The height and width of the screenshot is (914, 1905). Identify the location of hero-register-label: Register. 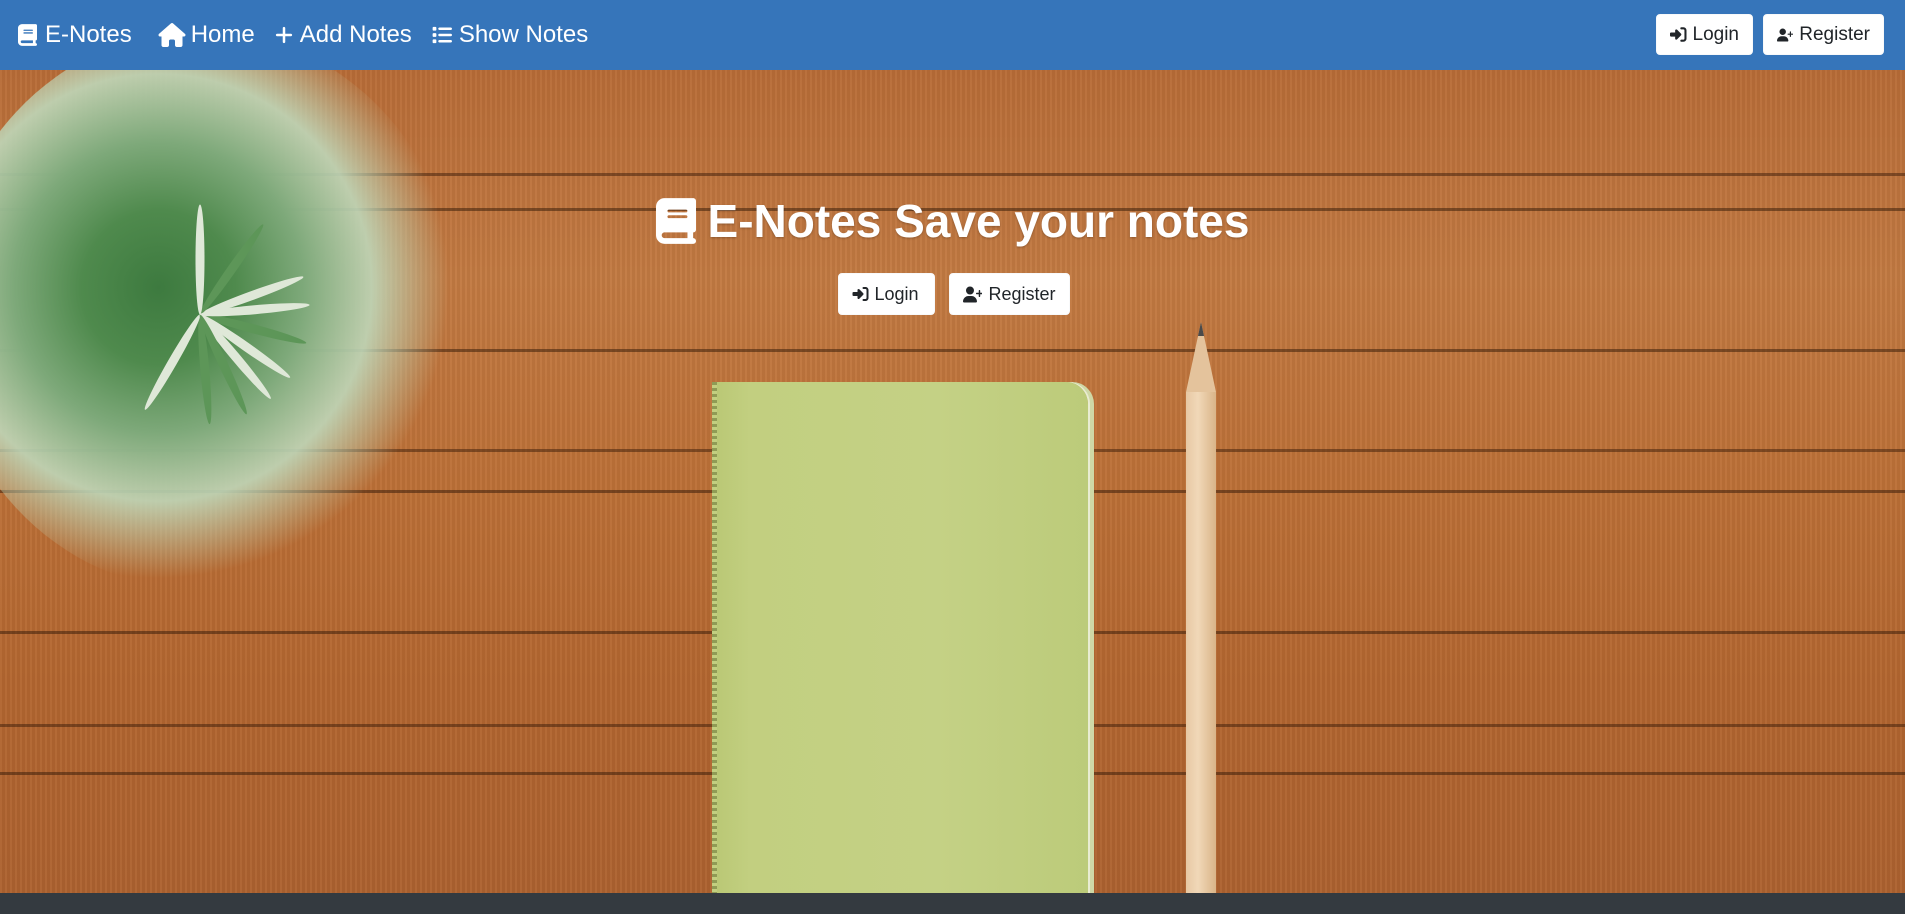
(1022, 293).